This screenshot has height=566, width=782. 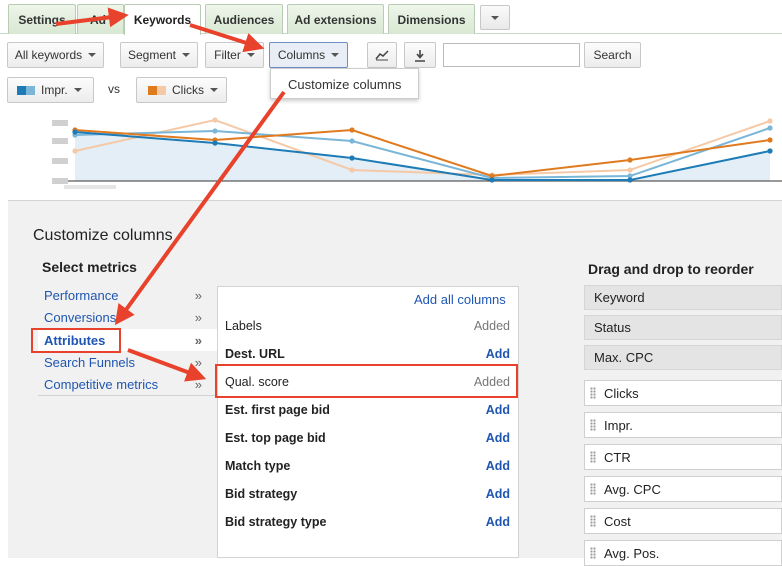 I want to click on category-conversions: Conversions », so click(x=127, y=317).